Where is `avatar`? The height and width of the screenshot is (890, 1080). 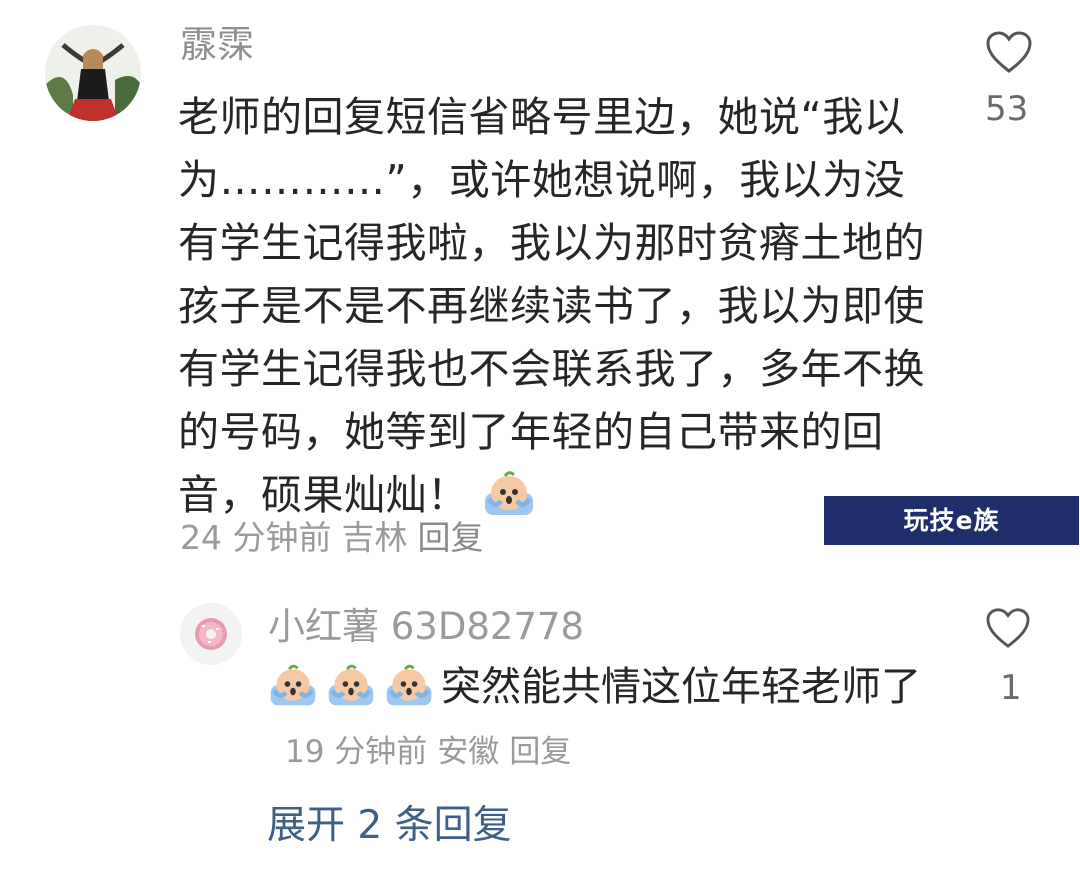
avatar is located at coordinates (93, 73).